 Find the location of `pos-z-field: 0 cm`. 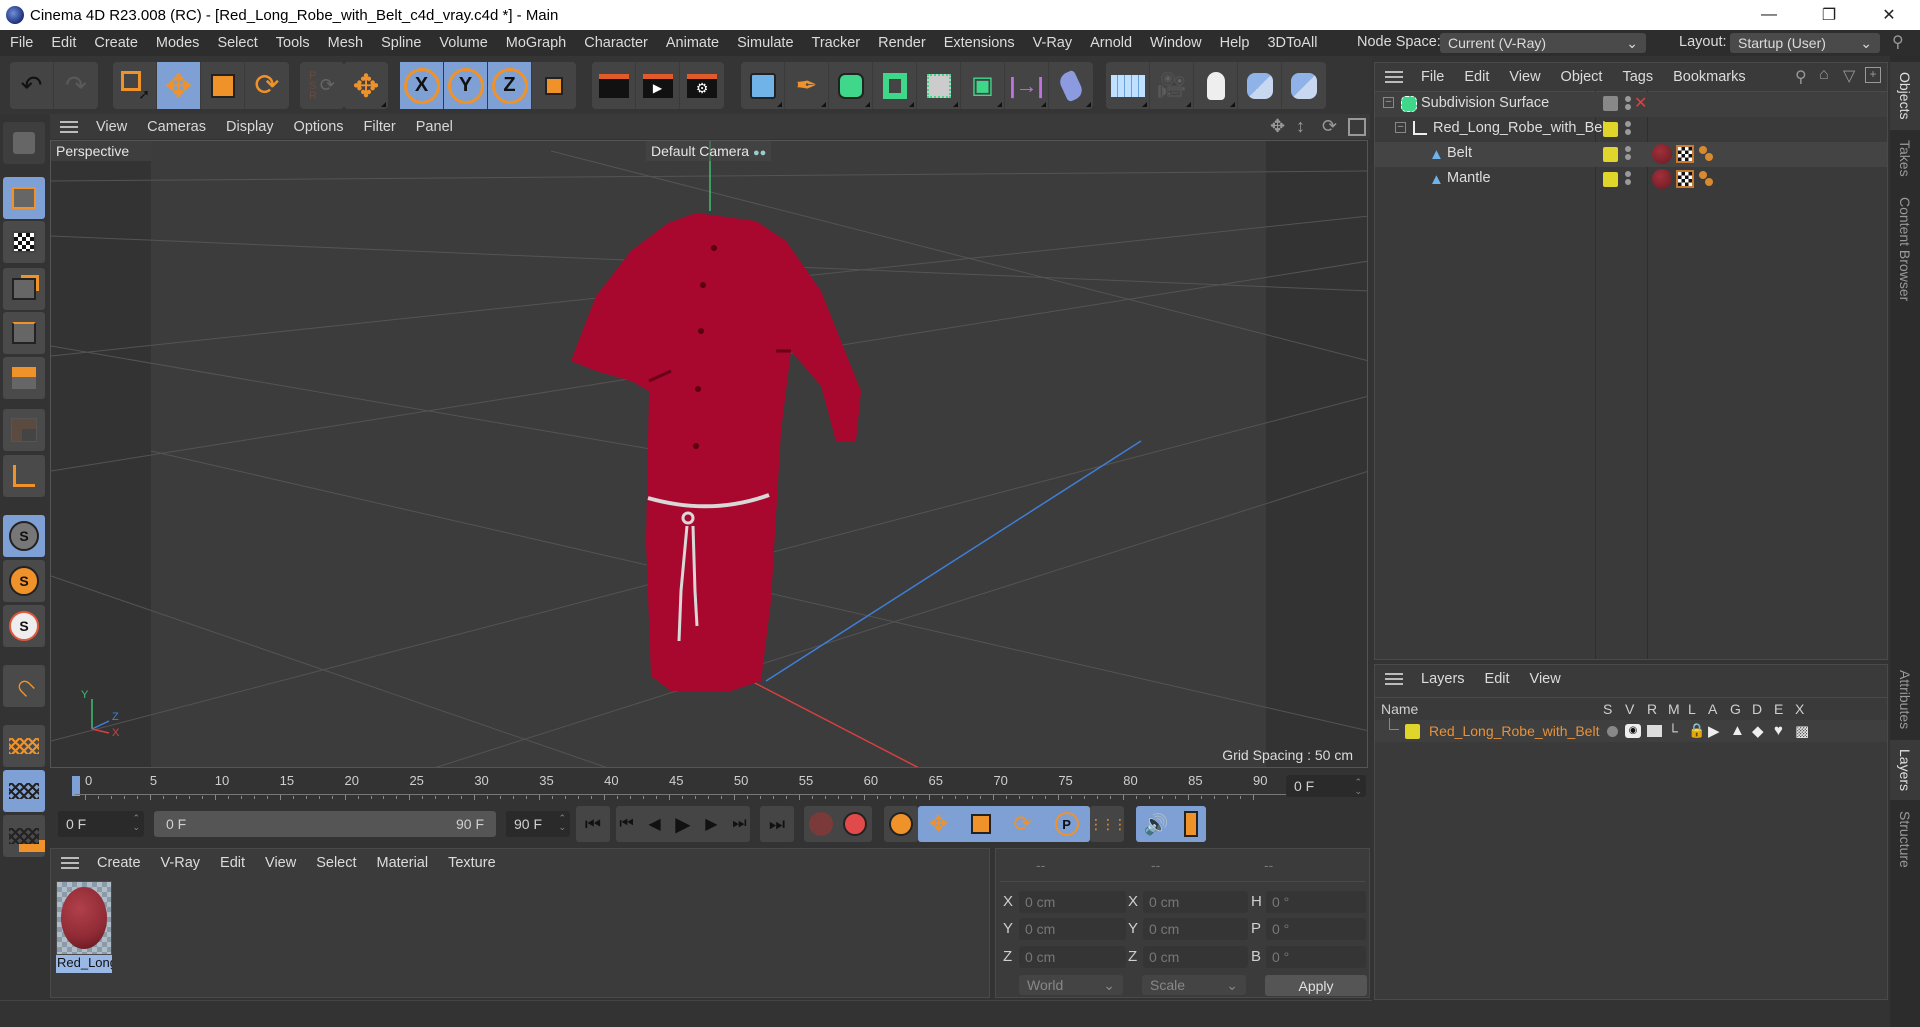

pos-z-field: 0 cm is located at coordinates (1072, 957).